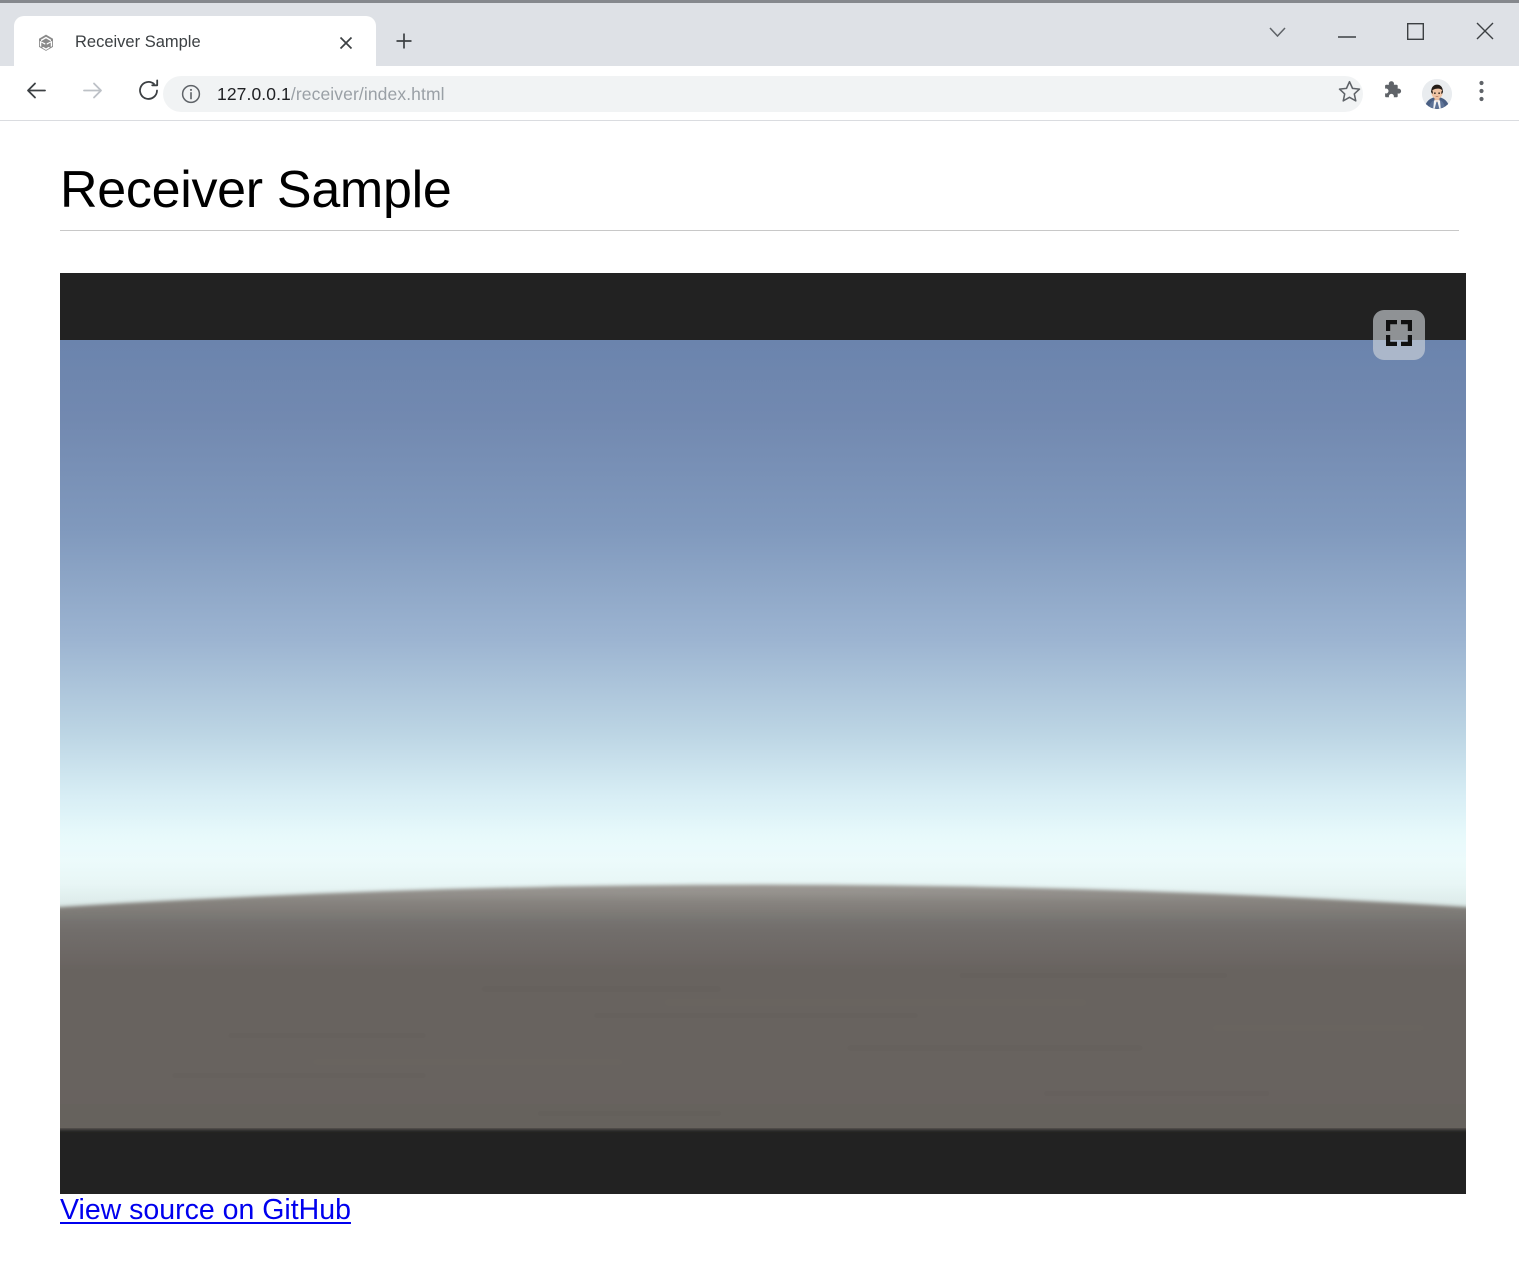  I want to click on puzzle-piece-icon, so click(1393, 93).